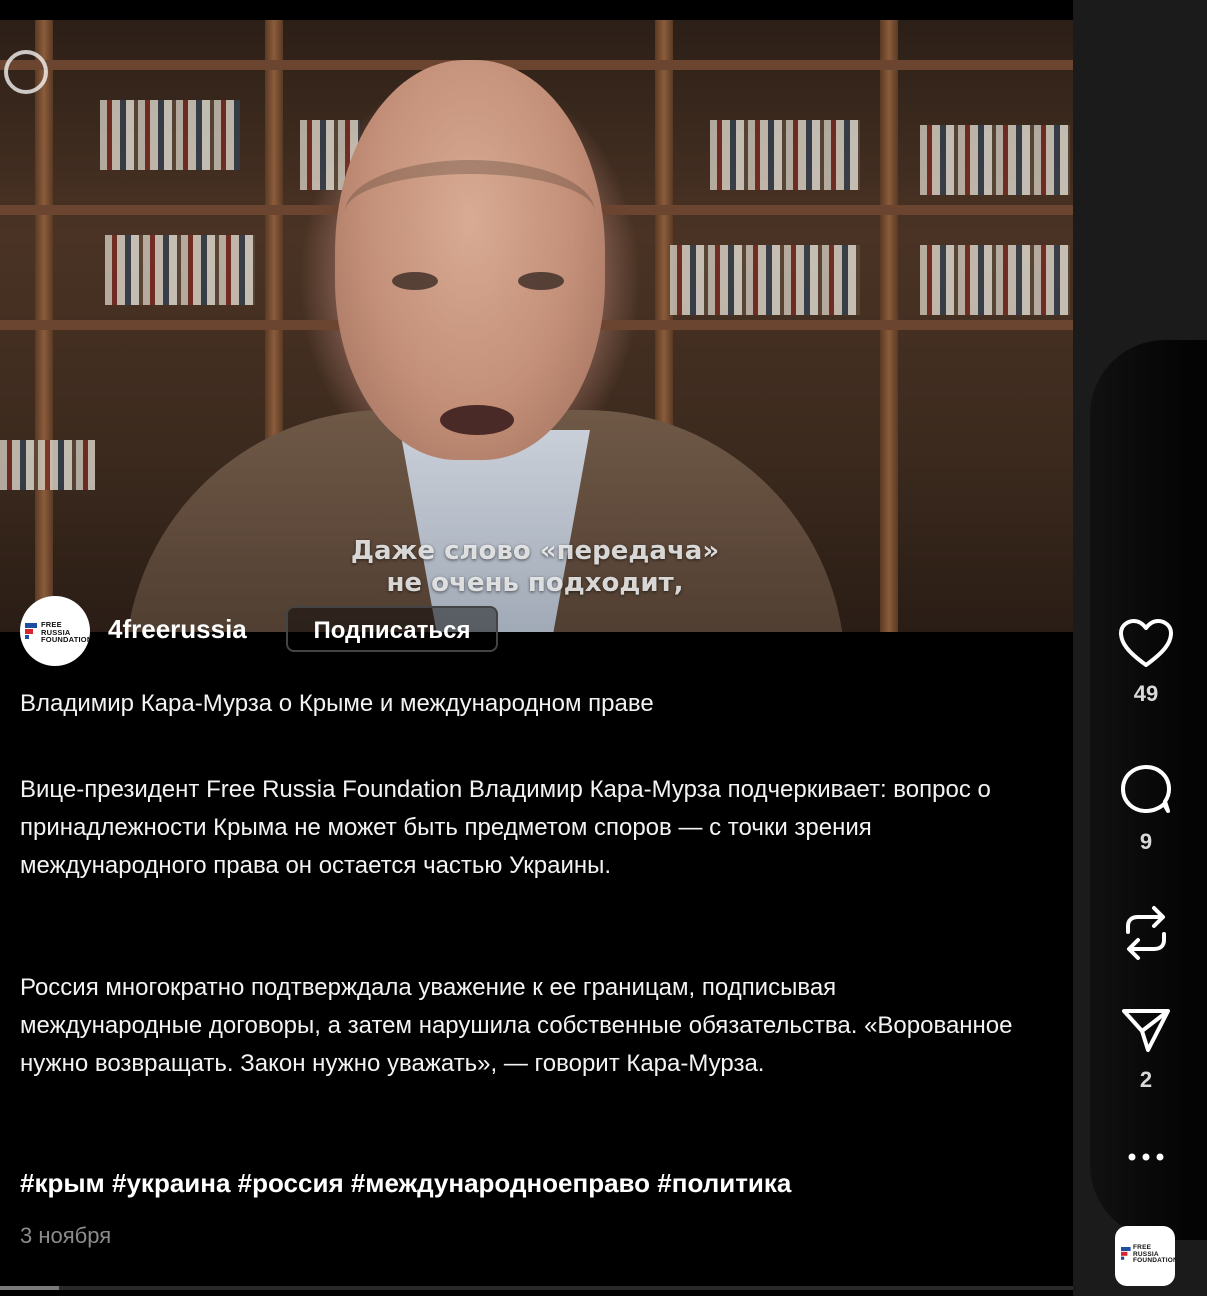 The image size is (1207, 1296). I want to click on author-username: 4freerussia, so click(177, 629).